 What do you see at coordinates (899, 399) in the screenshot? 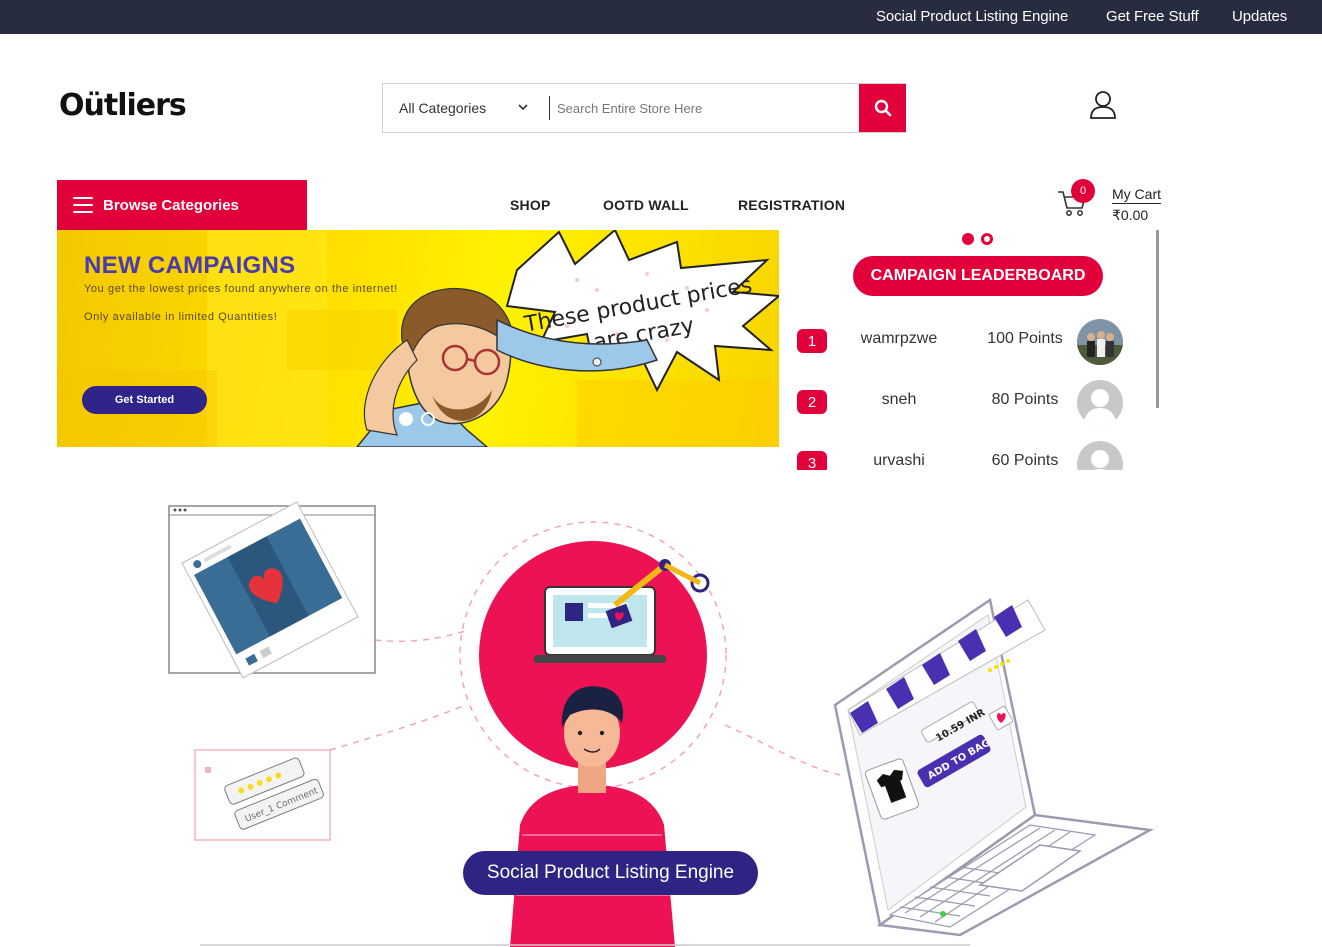
I see `leaderboard-username: sneh` at bounding box center [899, 399].